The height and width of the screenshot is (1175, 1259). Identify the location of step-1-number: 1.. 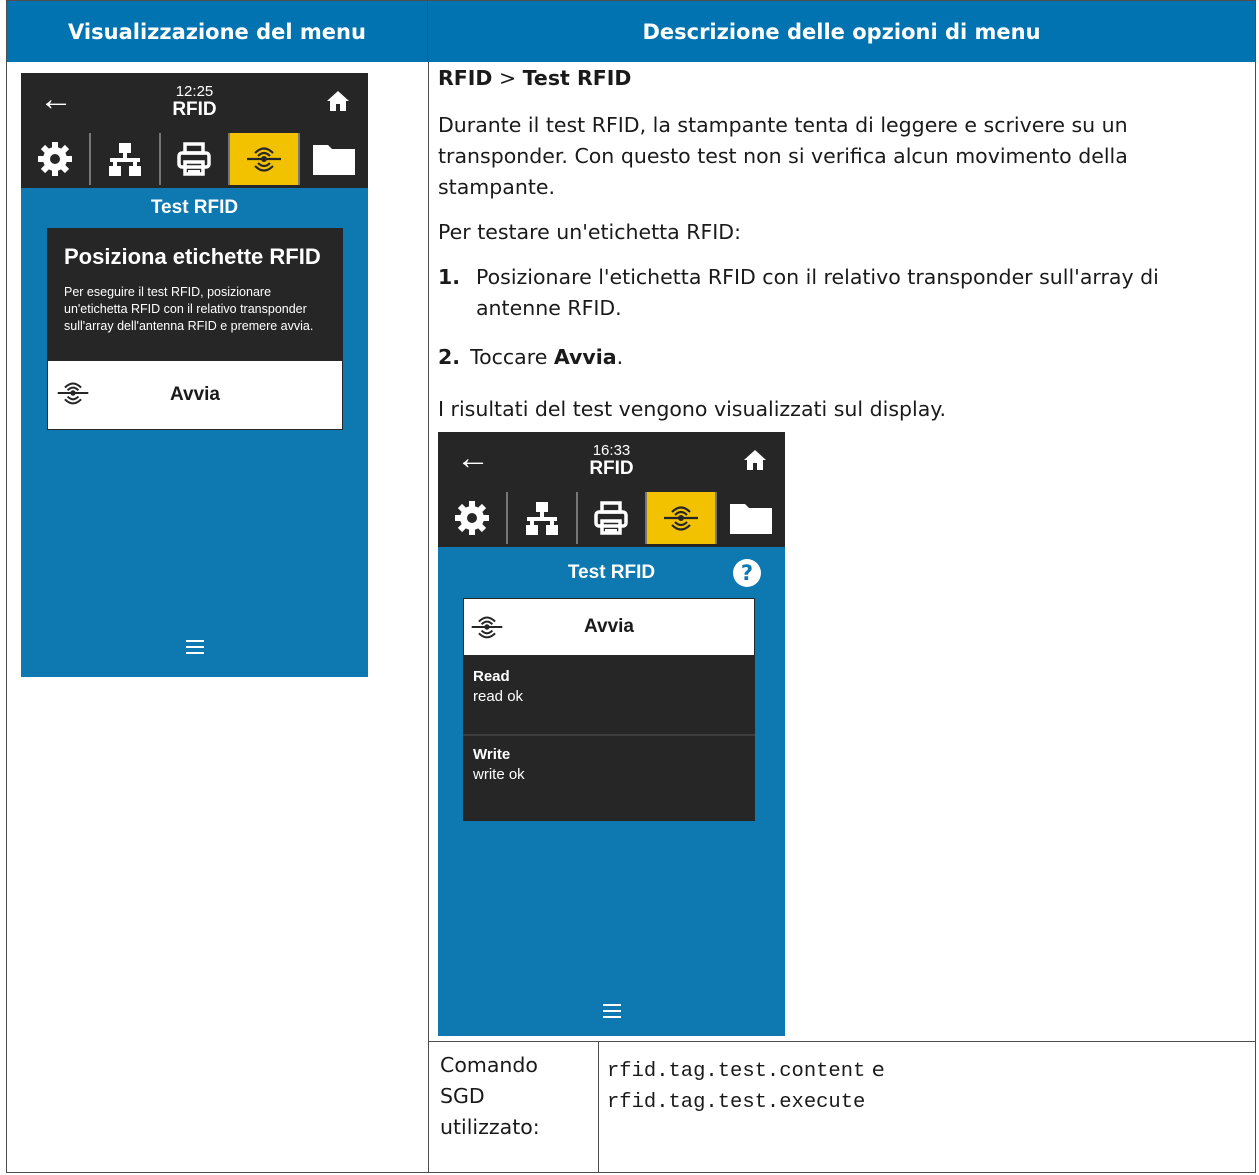
(449, 277).